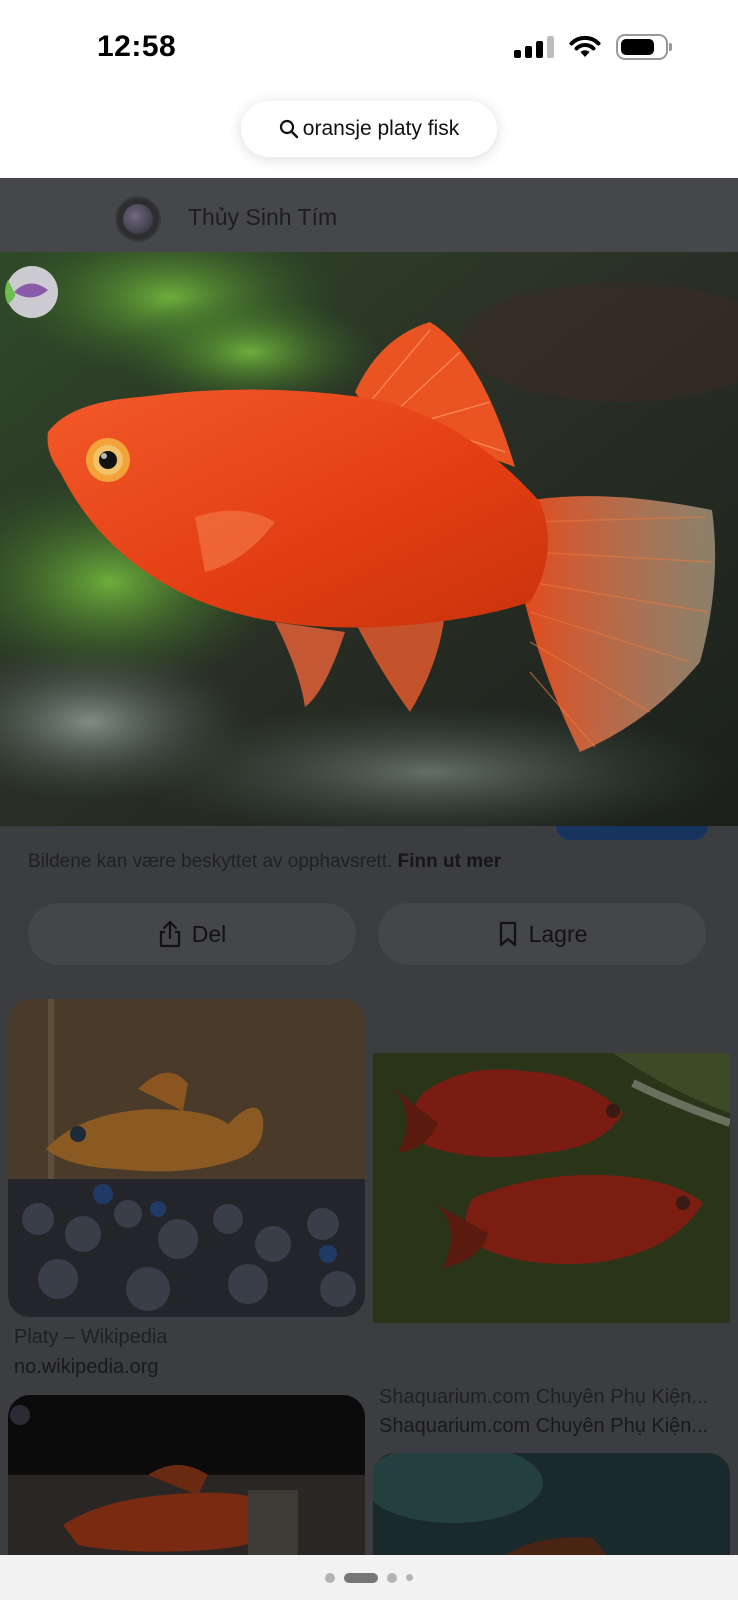 This screenshot has height=1600, width=738. I want to click on status-icons, so click(593, 47).